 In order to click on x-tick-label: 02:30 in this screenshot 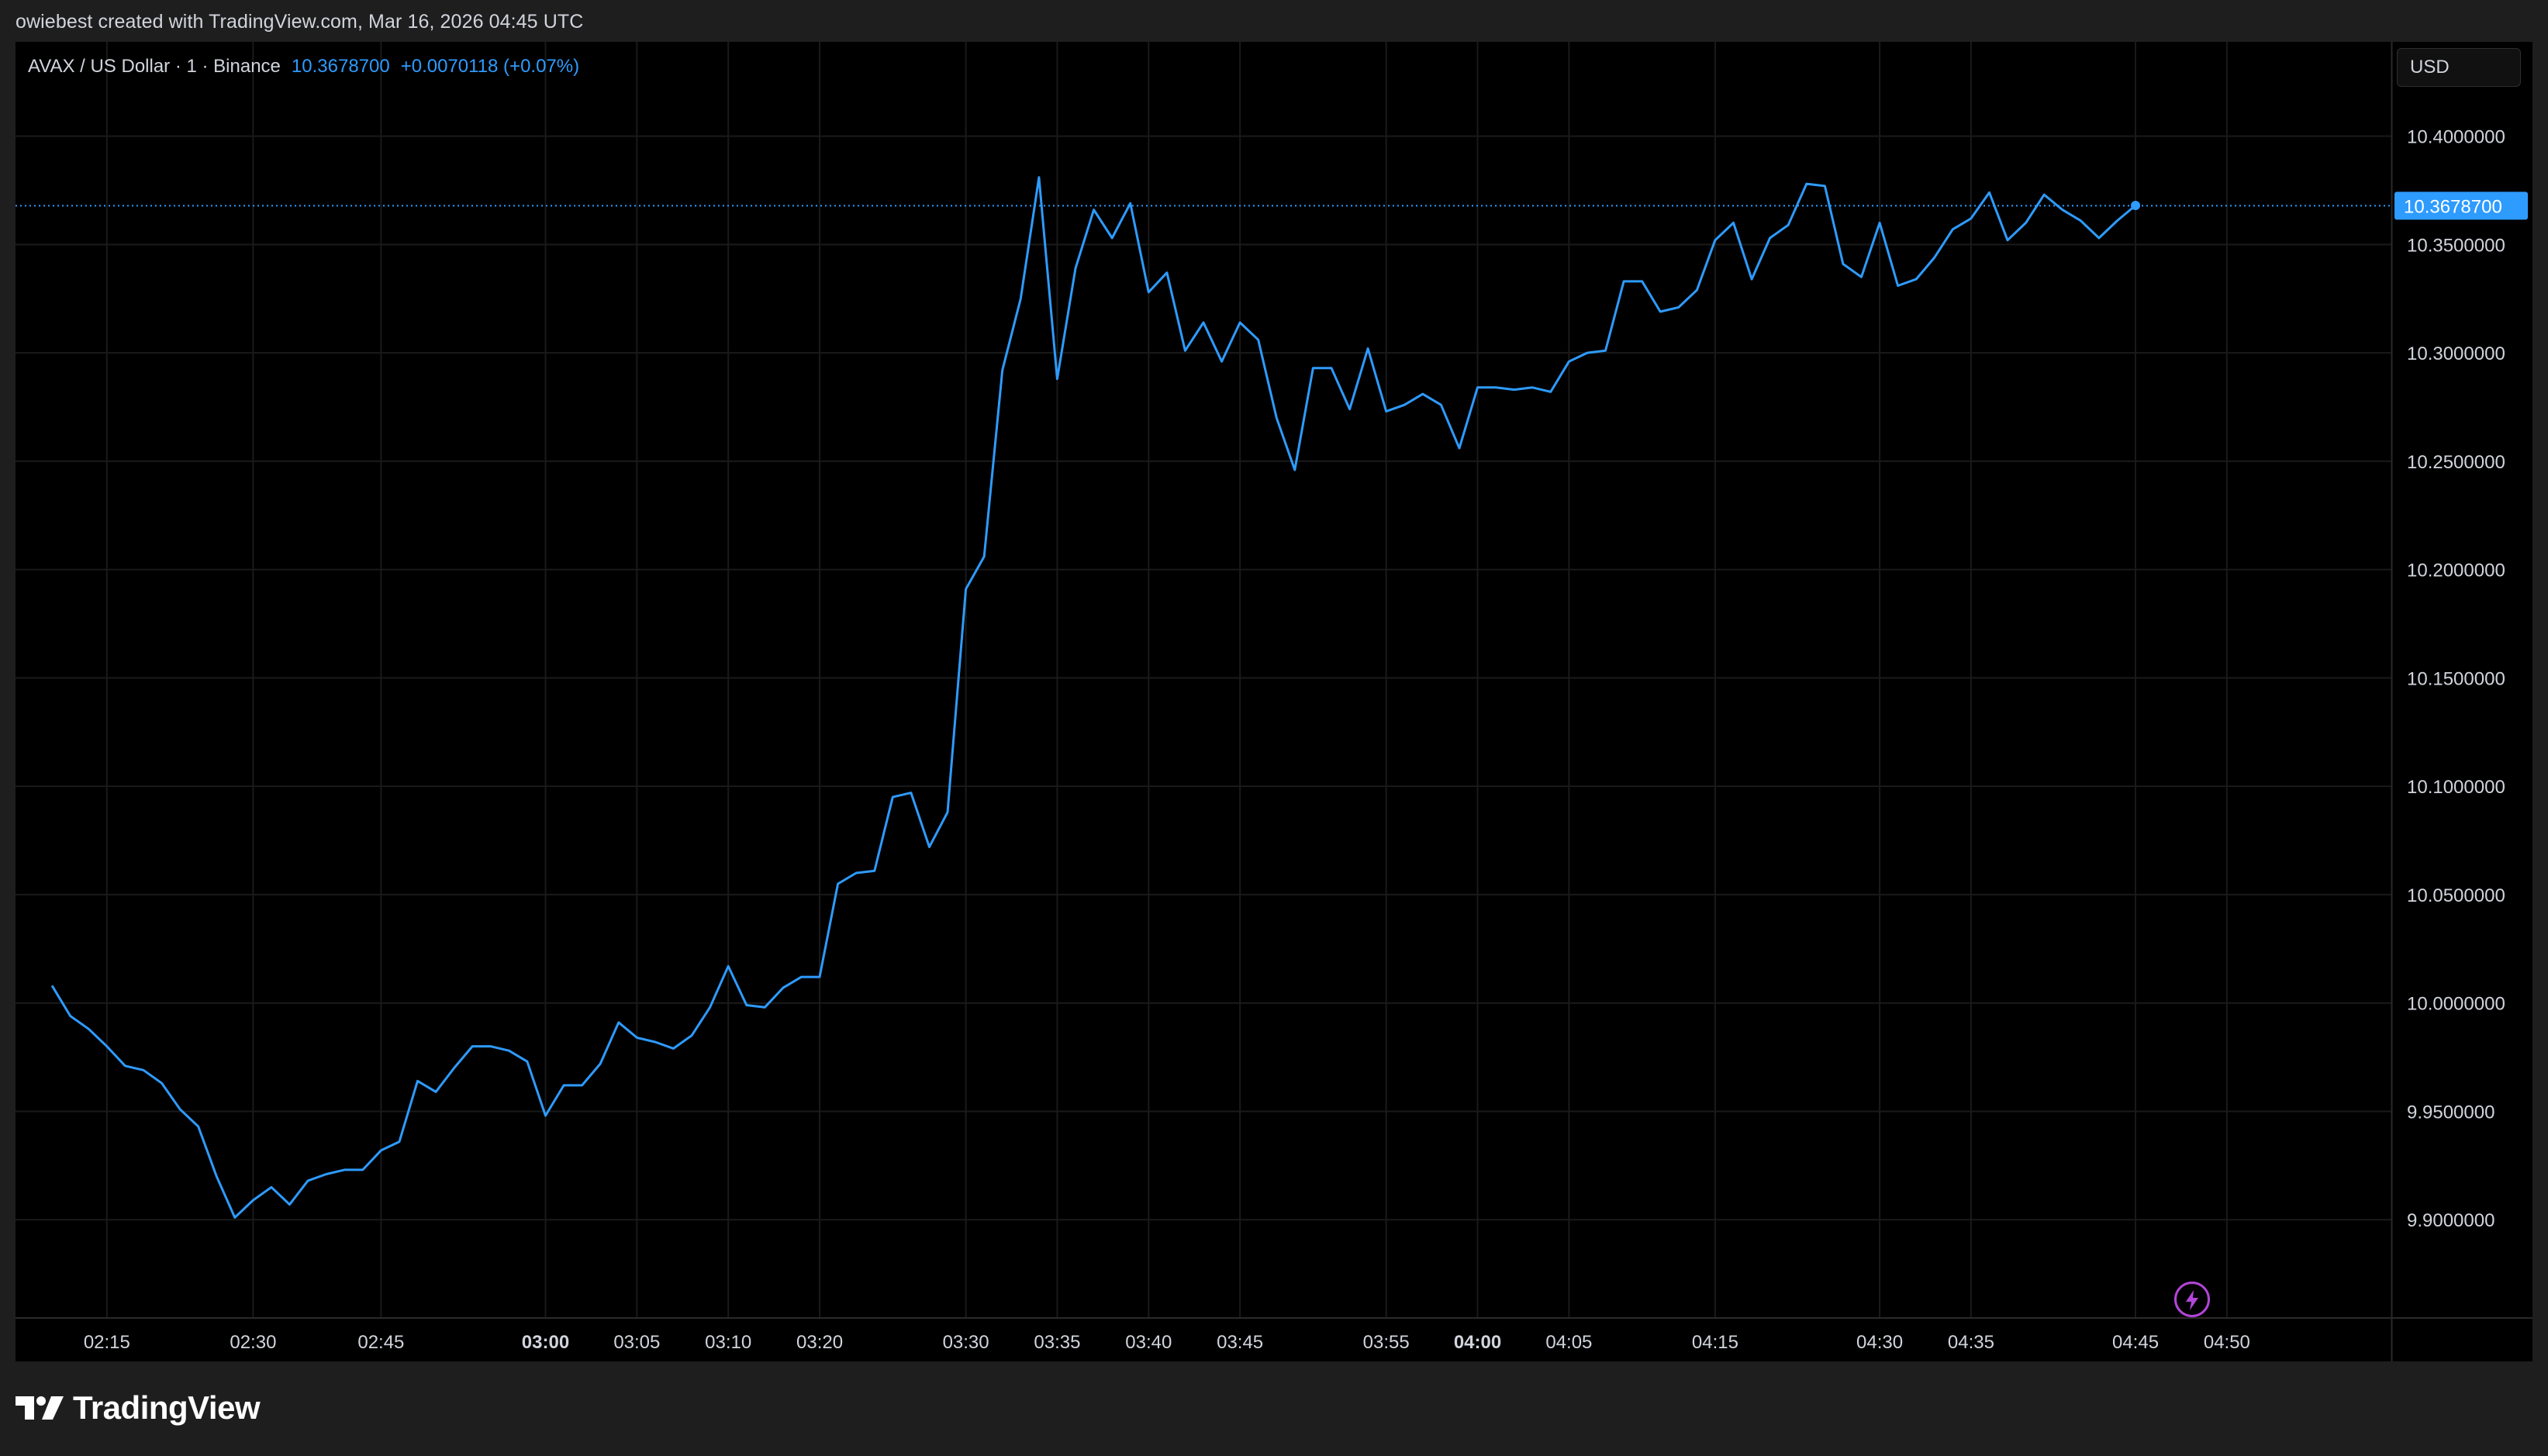, I will do `click(253, 1343)`.